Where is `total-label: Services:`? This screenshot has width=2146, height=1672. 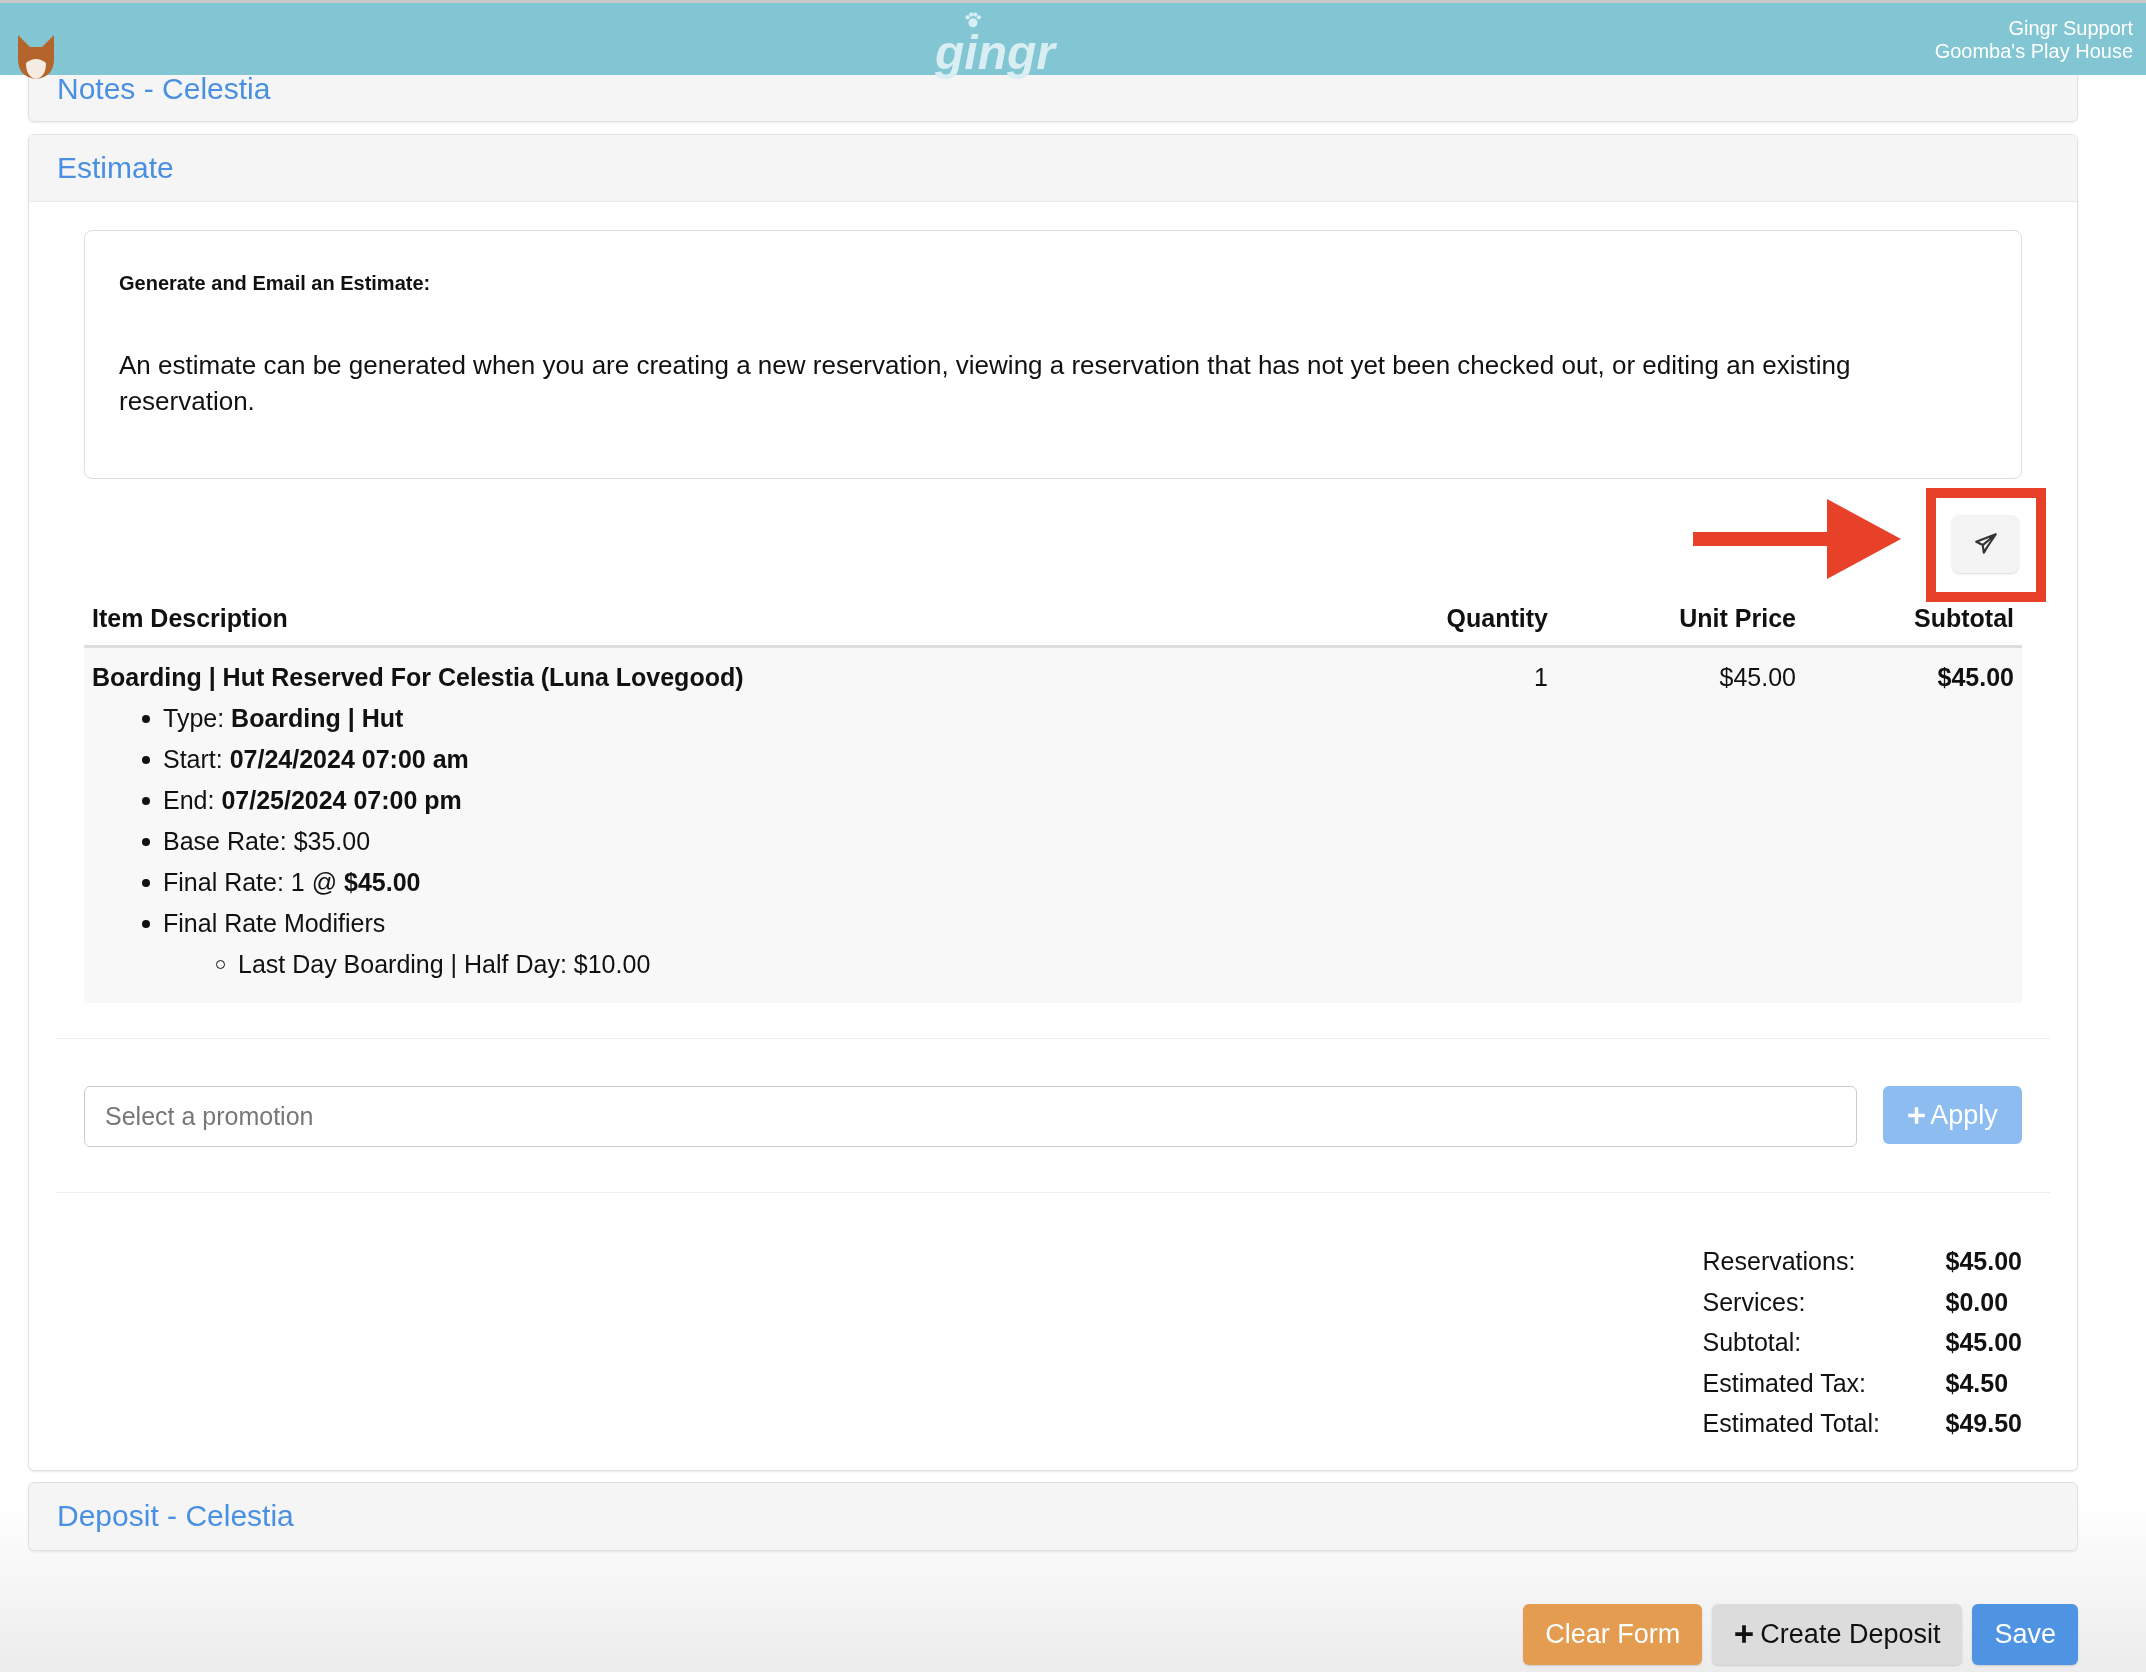 total-label: Services: is located at coordinates (1754, 1302).